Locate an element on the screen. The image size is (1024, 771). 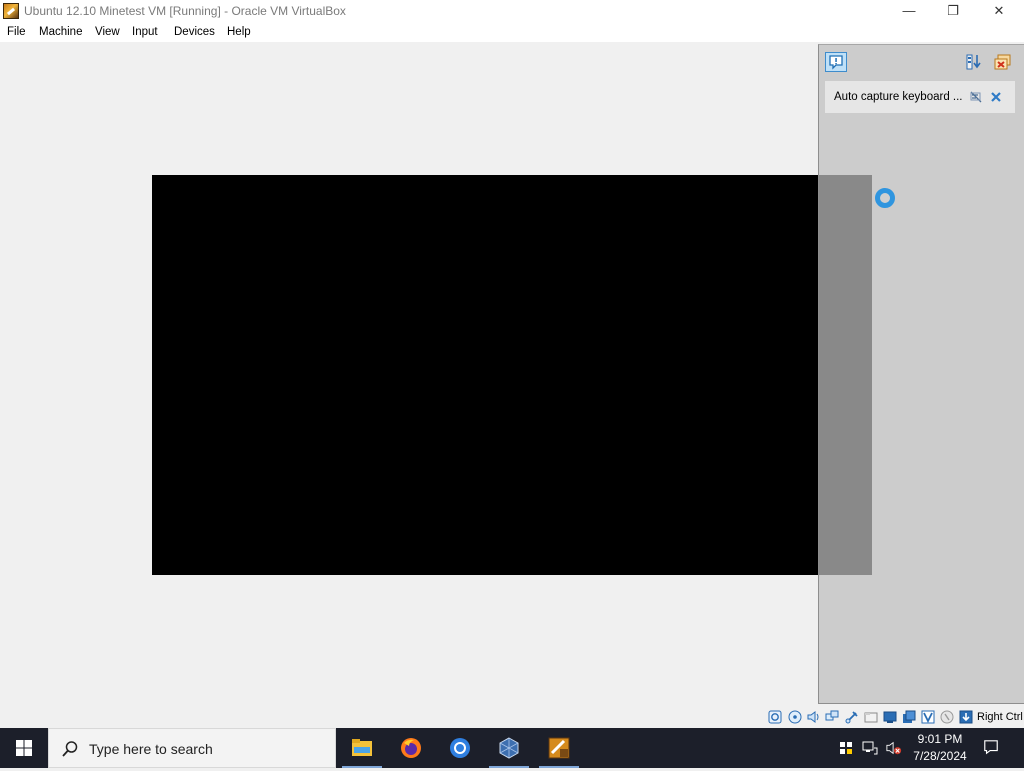
chrome-icon is located at coordinates (460, 748).